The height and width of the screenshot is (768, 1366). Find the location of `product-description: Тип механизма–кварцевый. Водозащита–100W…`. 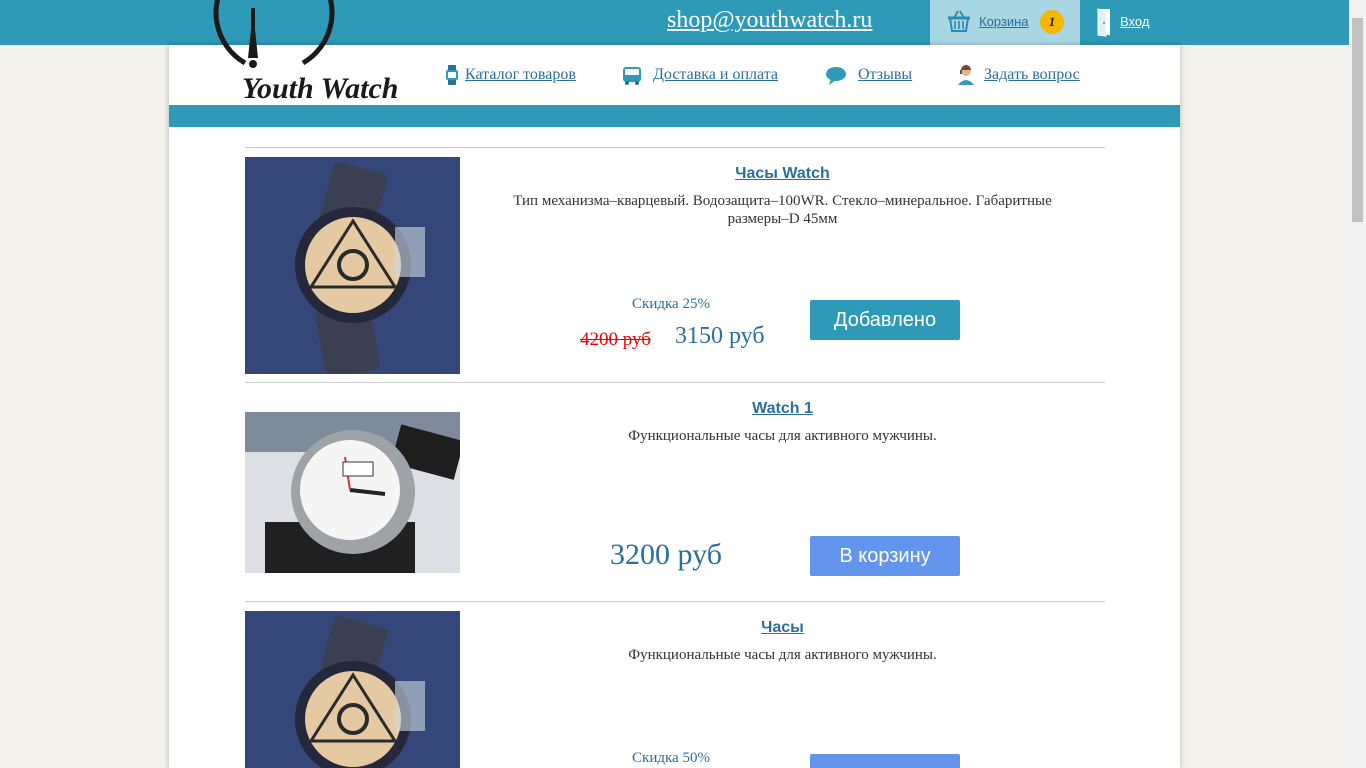

product-description: Тип механизма–кварцевый. Водозащита–100W… is located at coordinates (782, 210).